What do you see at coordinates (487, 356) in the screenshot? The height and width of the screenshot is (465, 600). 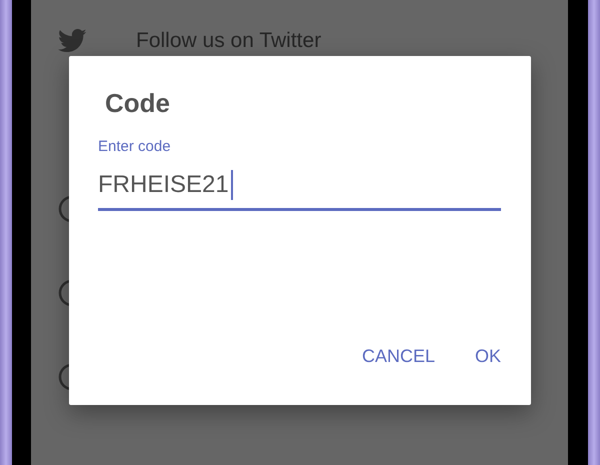 I see `dialog-button: OK` at bounding box center [487, 356].